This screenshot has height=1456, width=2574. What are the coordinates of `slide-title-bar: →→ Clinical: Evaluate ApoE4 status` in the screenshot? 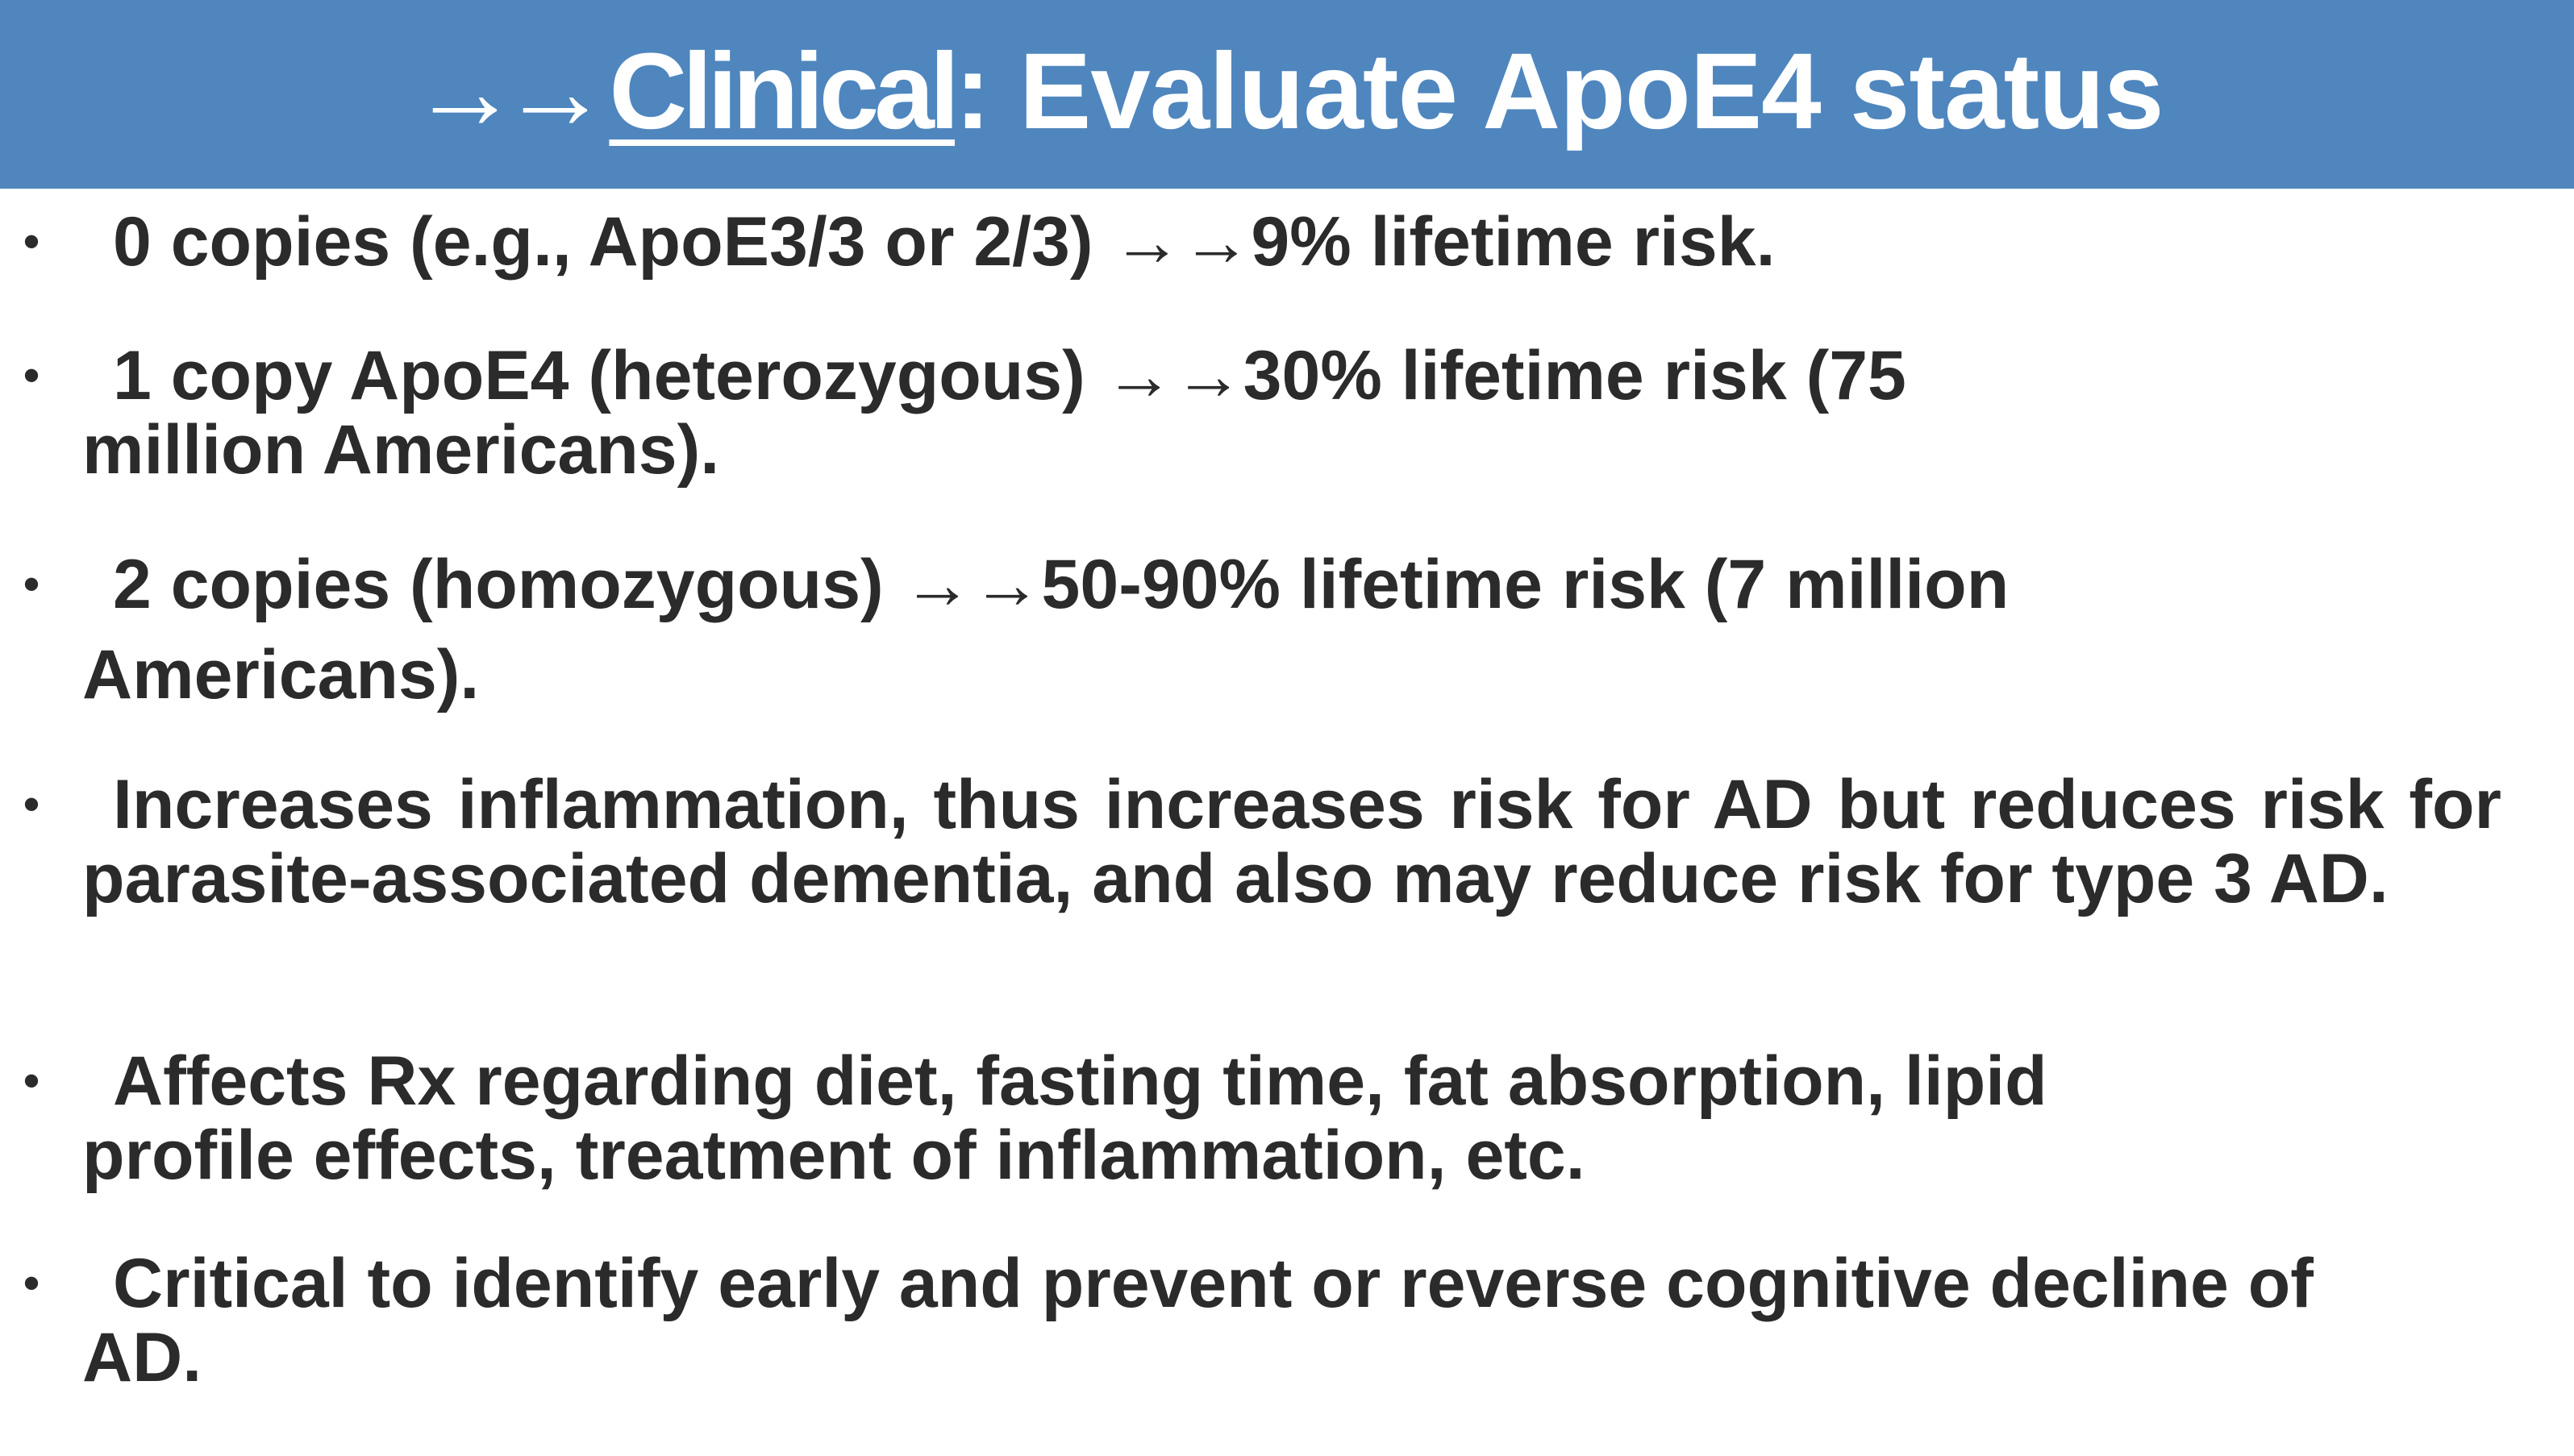 It's located at (1287, 94).